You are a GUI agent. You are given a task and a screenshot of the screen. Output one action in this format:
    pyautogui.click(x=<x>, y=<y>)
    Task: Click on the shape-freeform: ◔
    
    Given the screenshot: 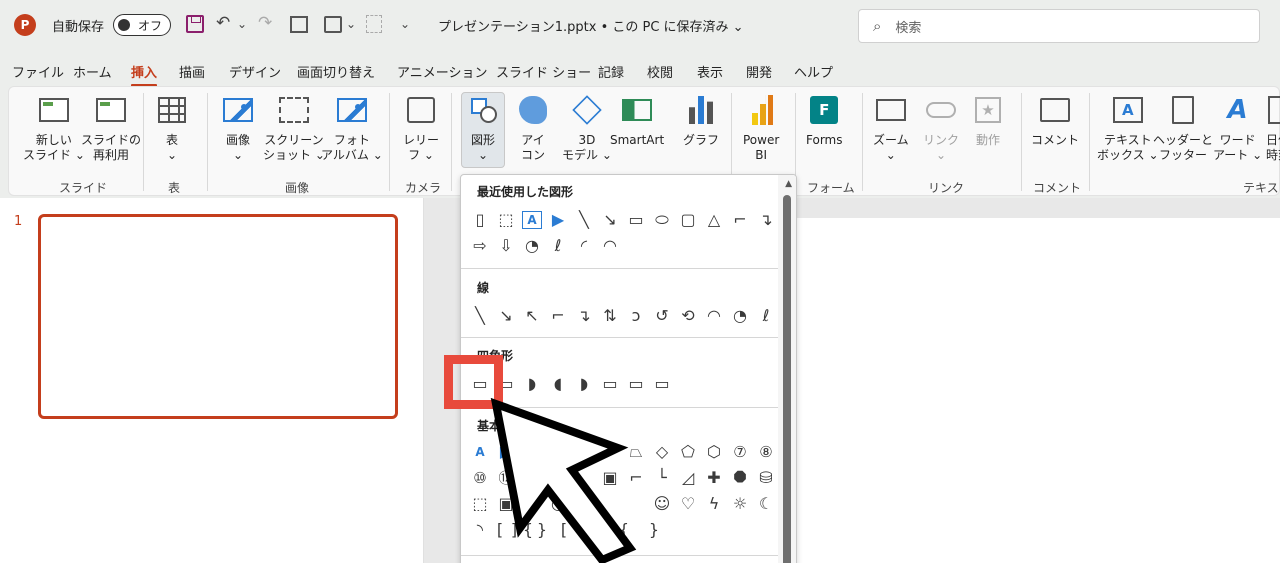 What is the action you would take?
    pyautogui.click(x=532, y=246)
    